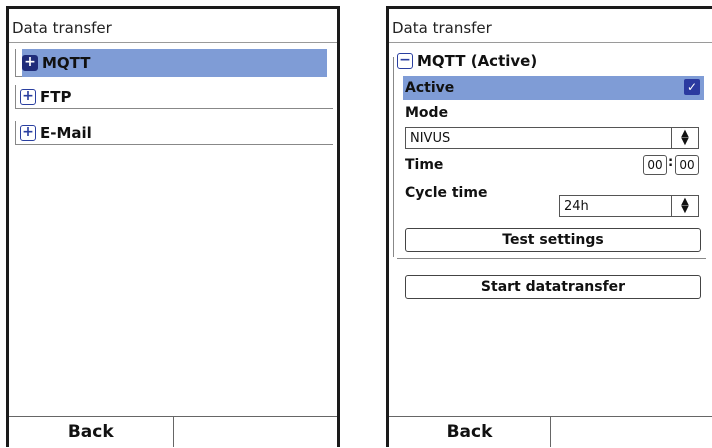 The image size is (712, 448). I want to click on cycle-value: 24h, so click(576, 206).